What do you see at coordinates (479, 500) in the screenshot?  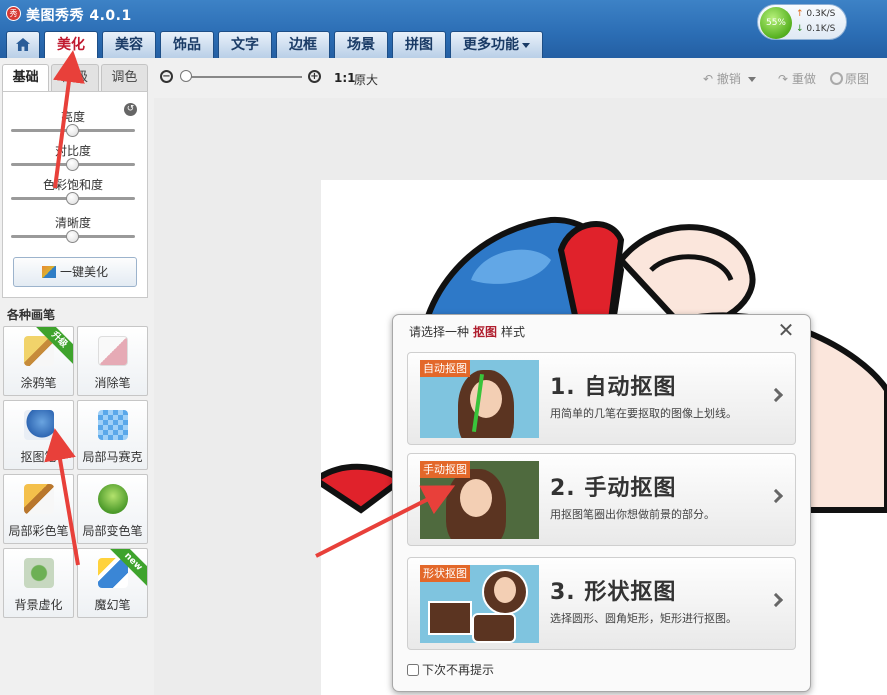 I see `manual-cutout-thumbnail: 手动抠图` at bounding box center [479, 500].